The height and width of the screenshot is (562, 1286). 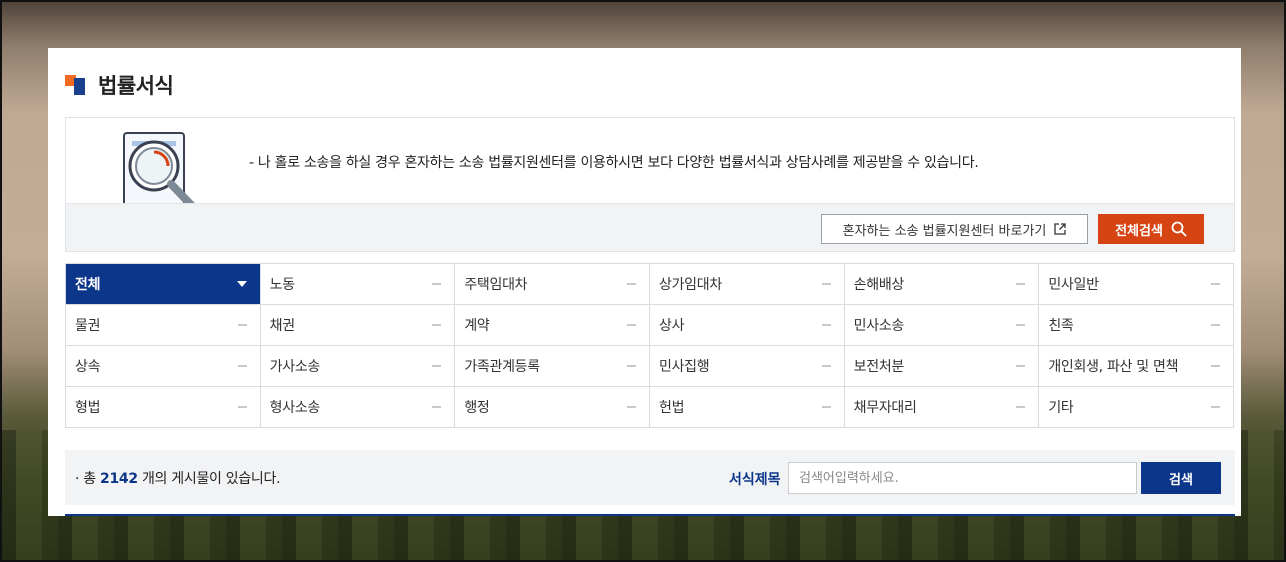 What do you see at coordinates (1061, 326) in the screenshot?
I see `category-label: 친족` at bounding box center [1061, 326].